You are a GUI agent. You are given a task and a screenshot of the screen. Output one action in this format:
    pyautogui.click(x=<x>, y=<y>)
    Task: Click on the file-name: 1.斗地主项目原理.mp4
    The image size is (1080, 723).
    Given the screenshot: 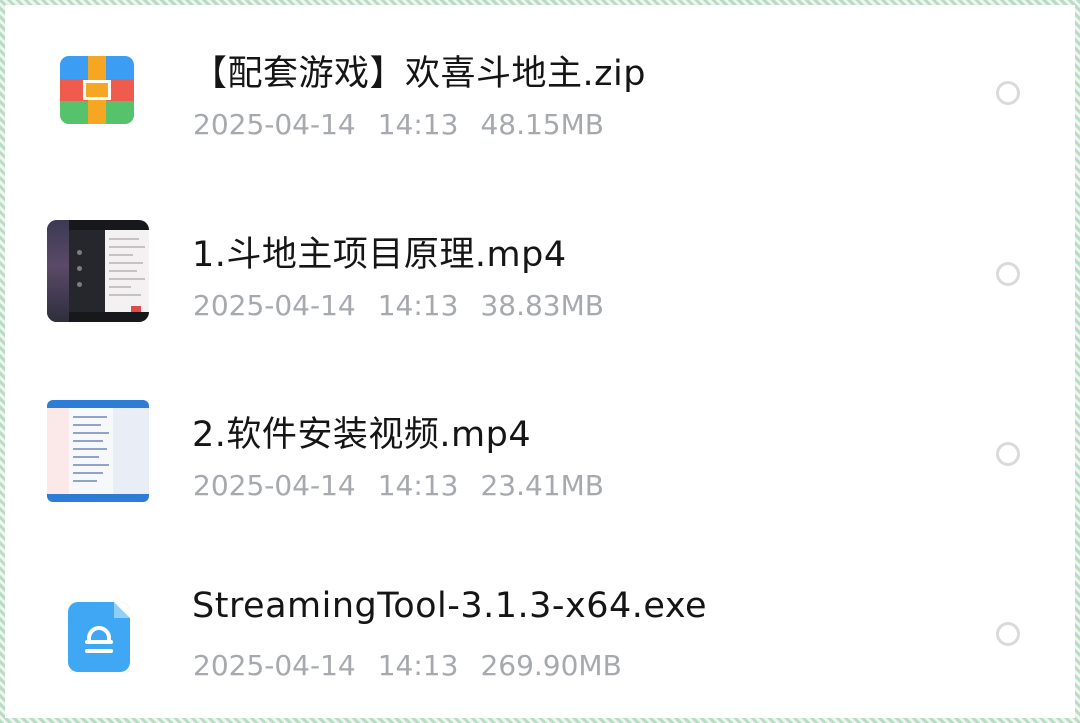 What is the action you would take?
    pyautogui.click(x=379, y=255)
    